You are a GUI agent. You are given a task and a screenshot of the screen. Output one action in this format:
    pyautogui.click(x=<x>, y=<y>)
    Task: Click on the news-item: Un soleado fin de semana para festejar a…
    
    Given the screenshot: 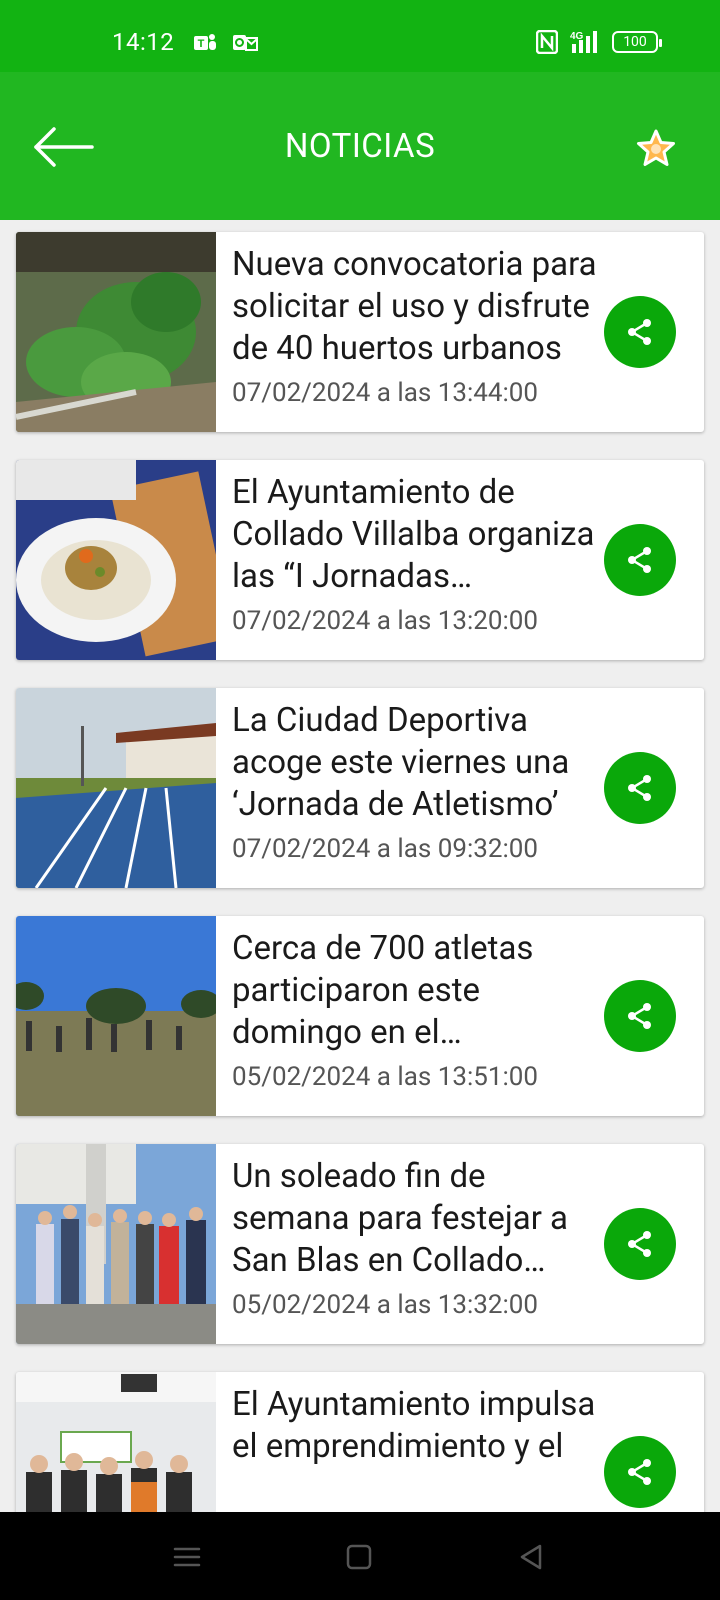 What is the action you would take?
    pyautogui.click(x=360, y=1244)
    